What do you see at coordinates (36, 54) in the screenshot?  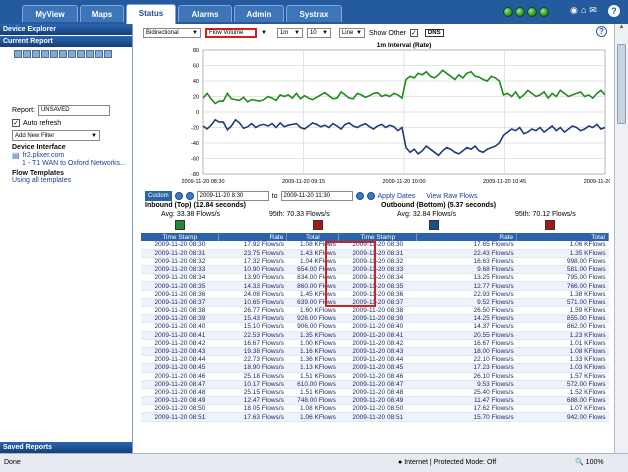 I see `email-icon` at bounding box center [36, 54].